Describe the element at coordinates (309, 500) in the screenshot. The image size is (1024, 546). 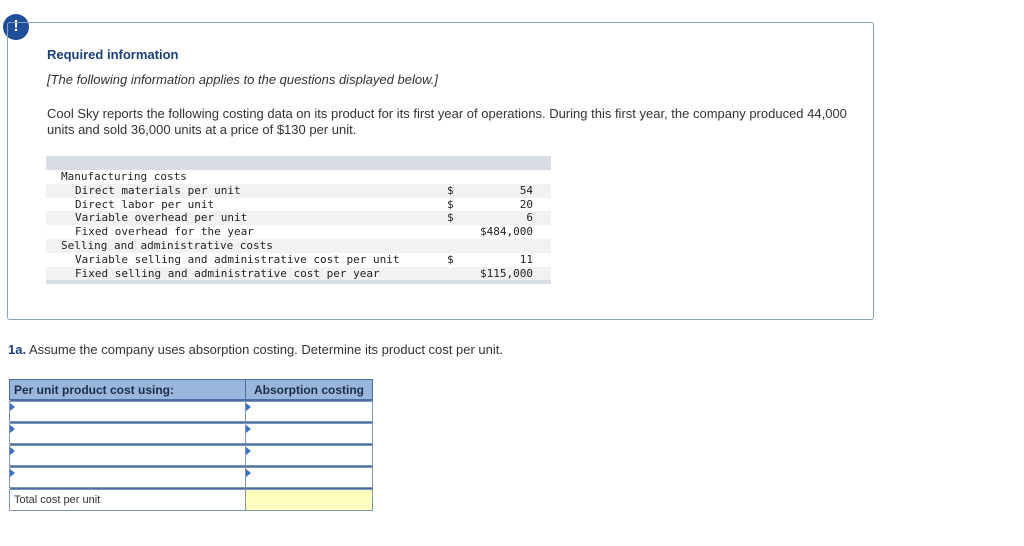
I see `total-cost-field` at that location.